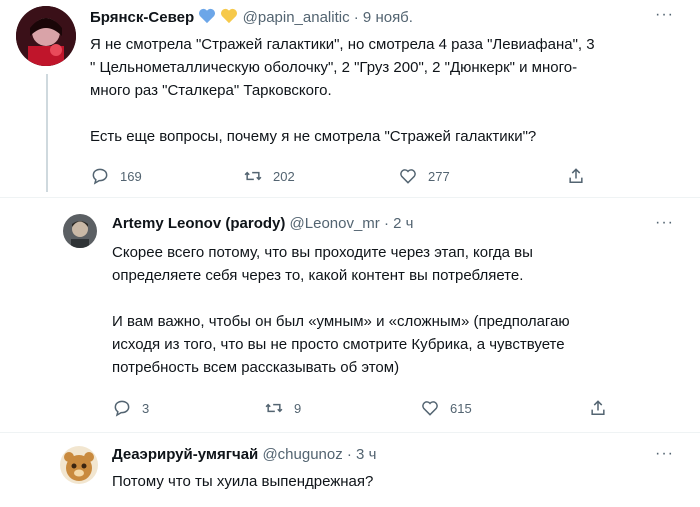 The image size is (700, 507). Describe the element at coordinates (284, 176) in the screenshot. I see `retweet-count: 202` at that location.